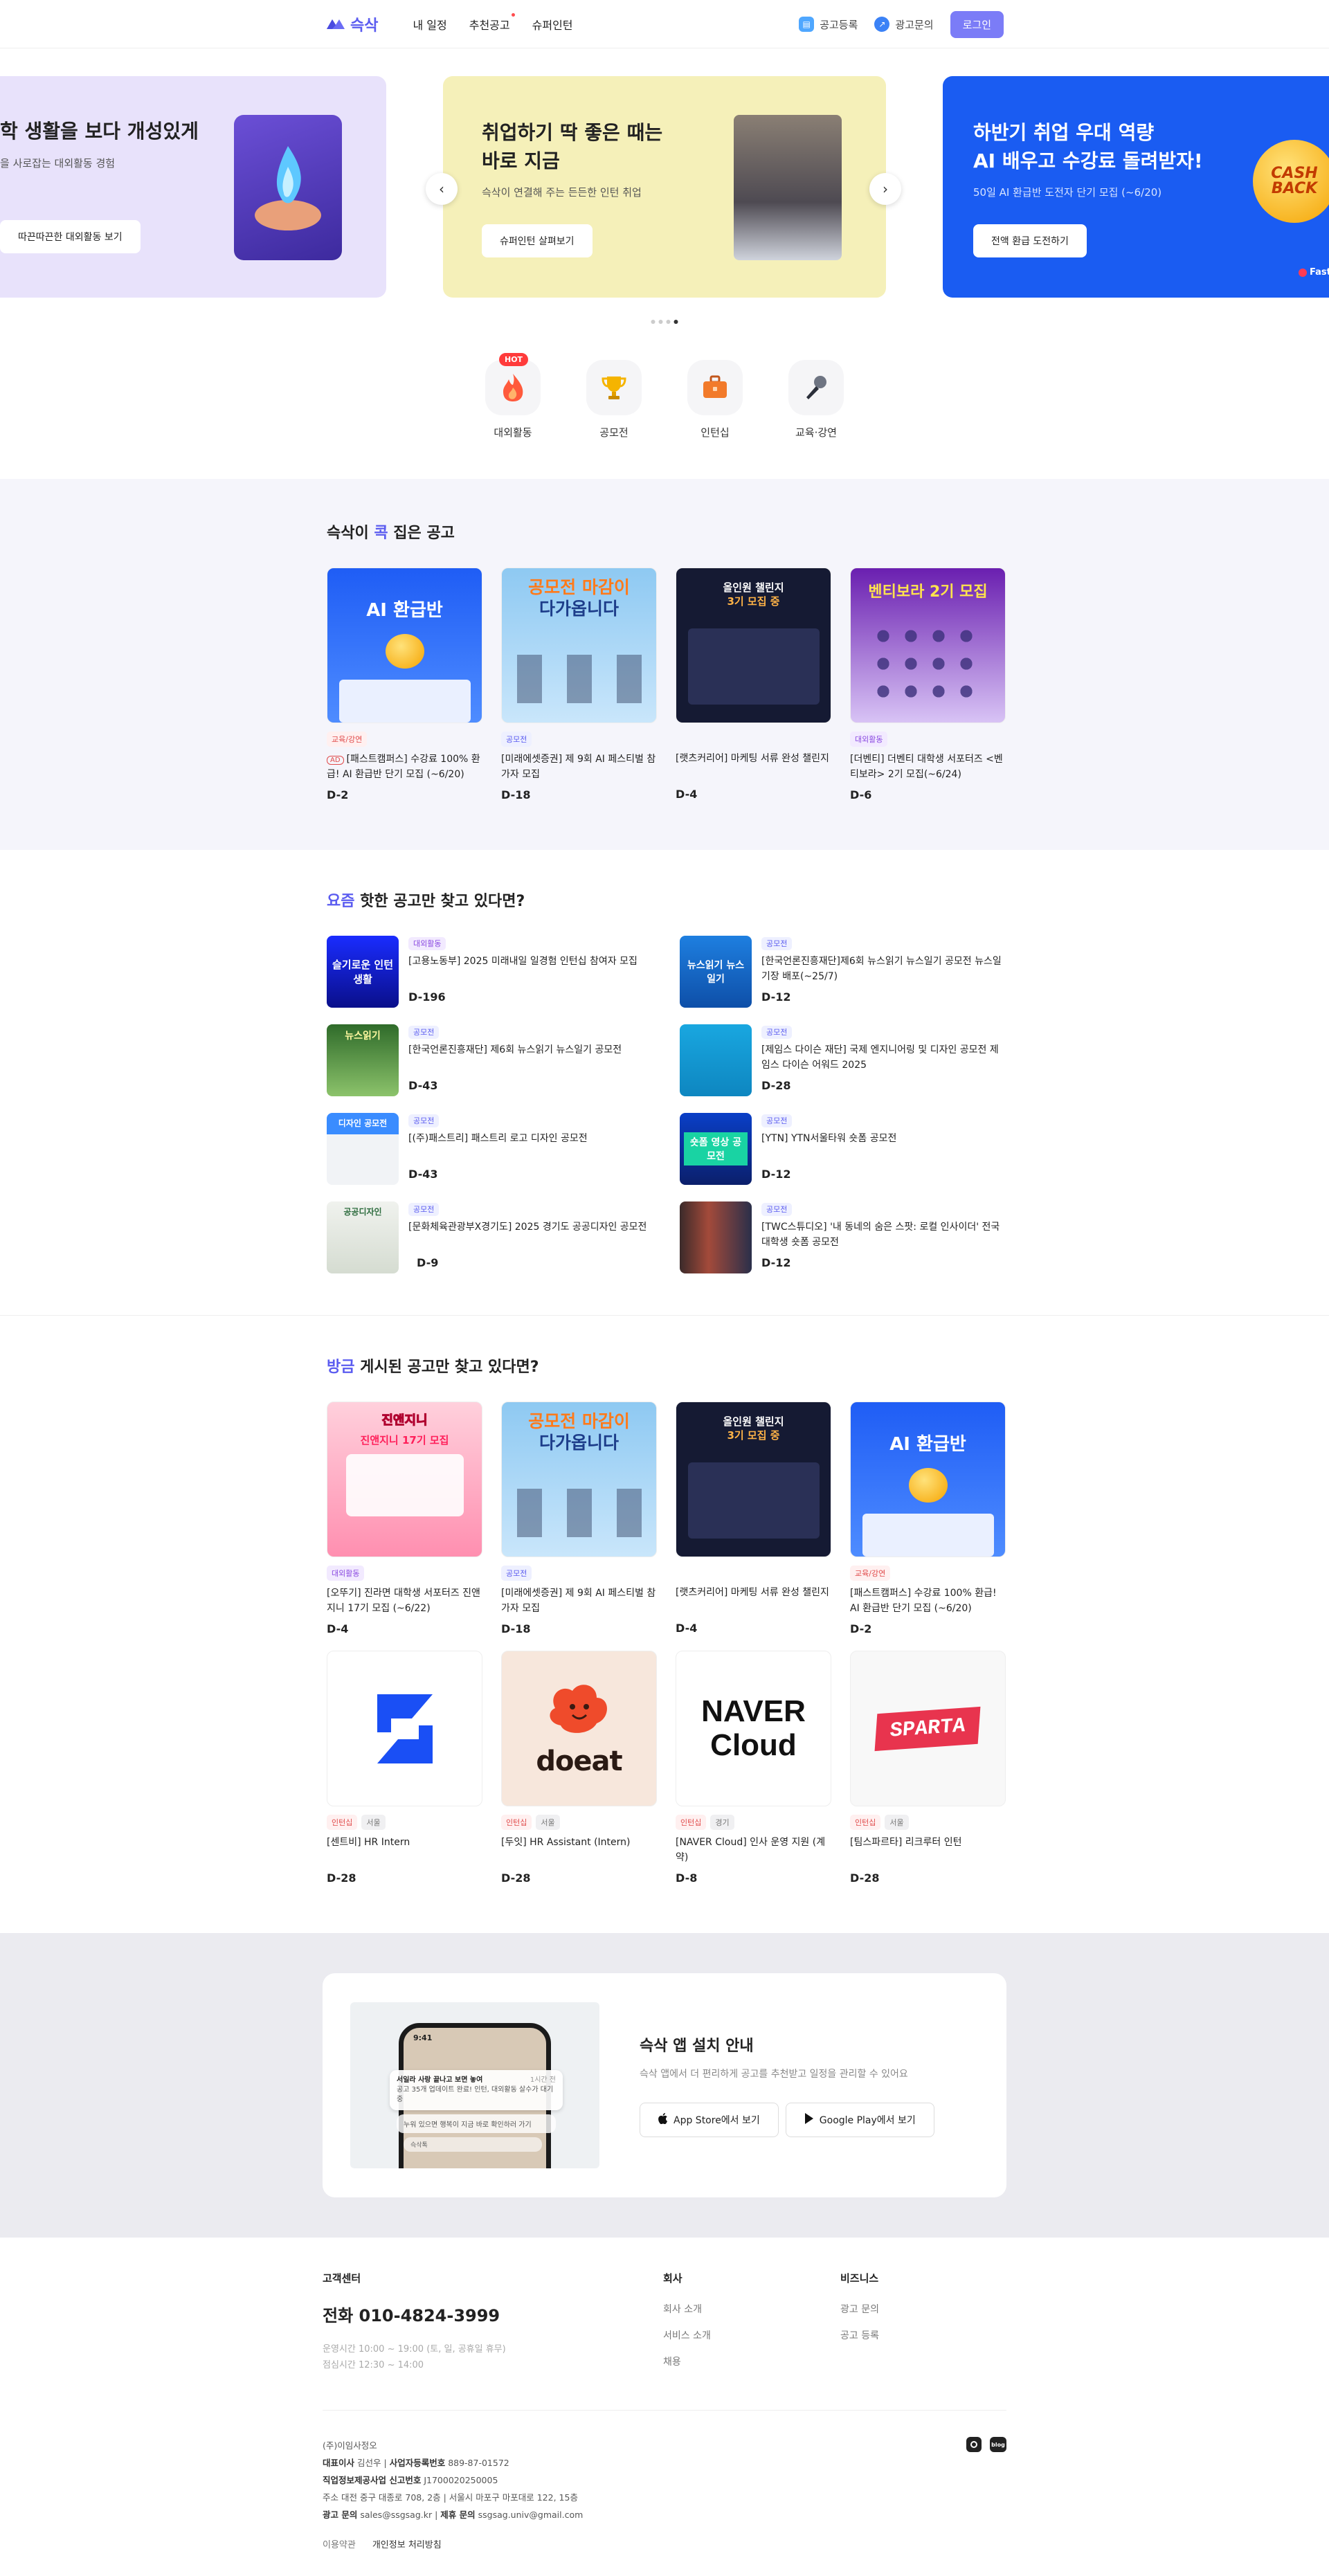  What do you see at coordinates (776, 1174) in the screenshot?
I see `d-day: D-12` at bounding box center [776, 1174].